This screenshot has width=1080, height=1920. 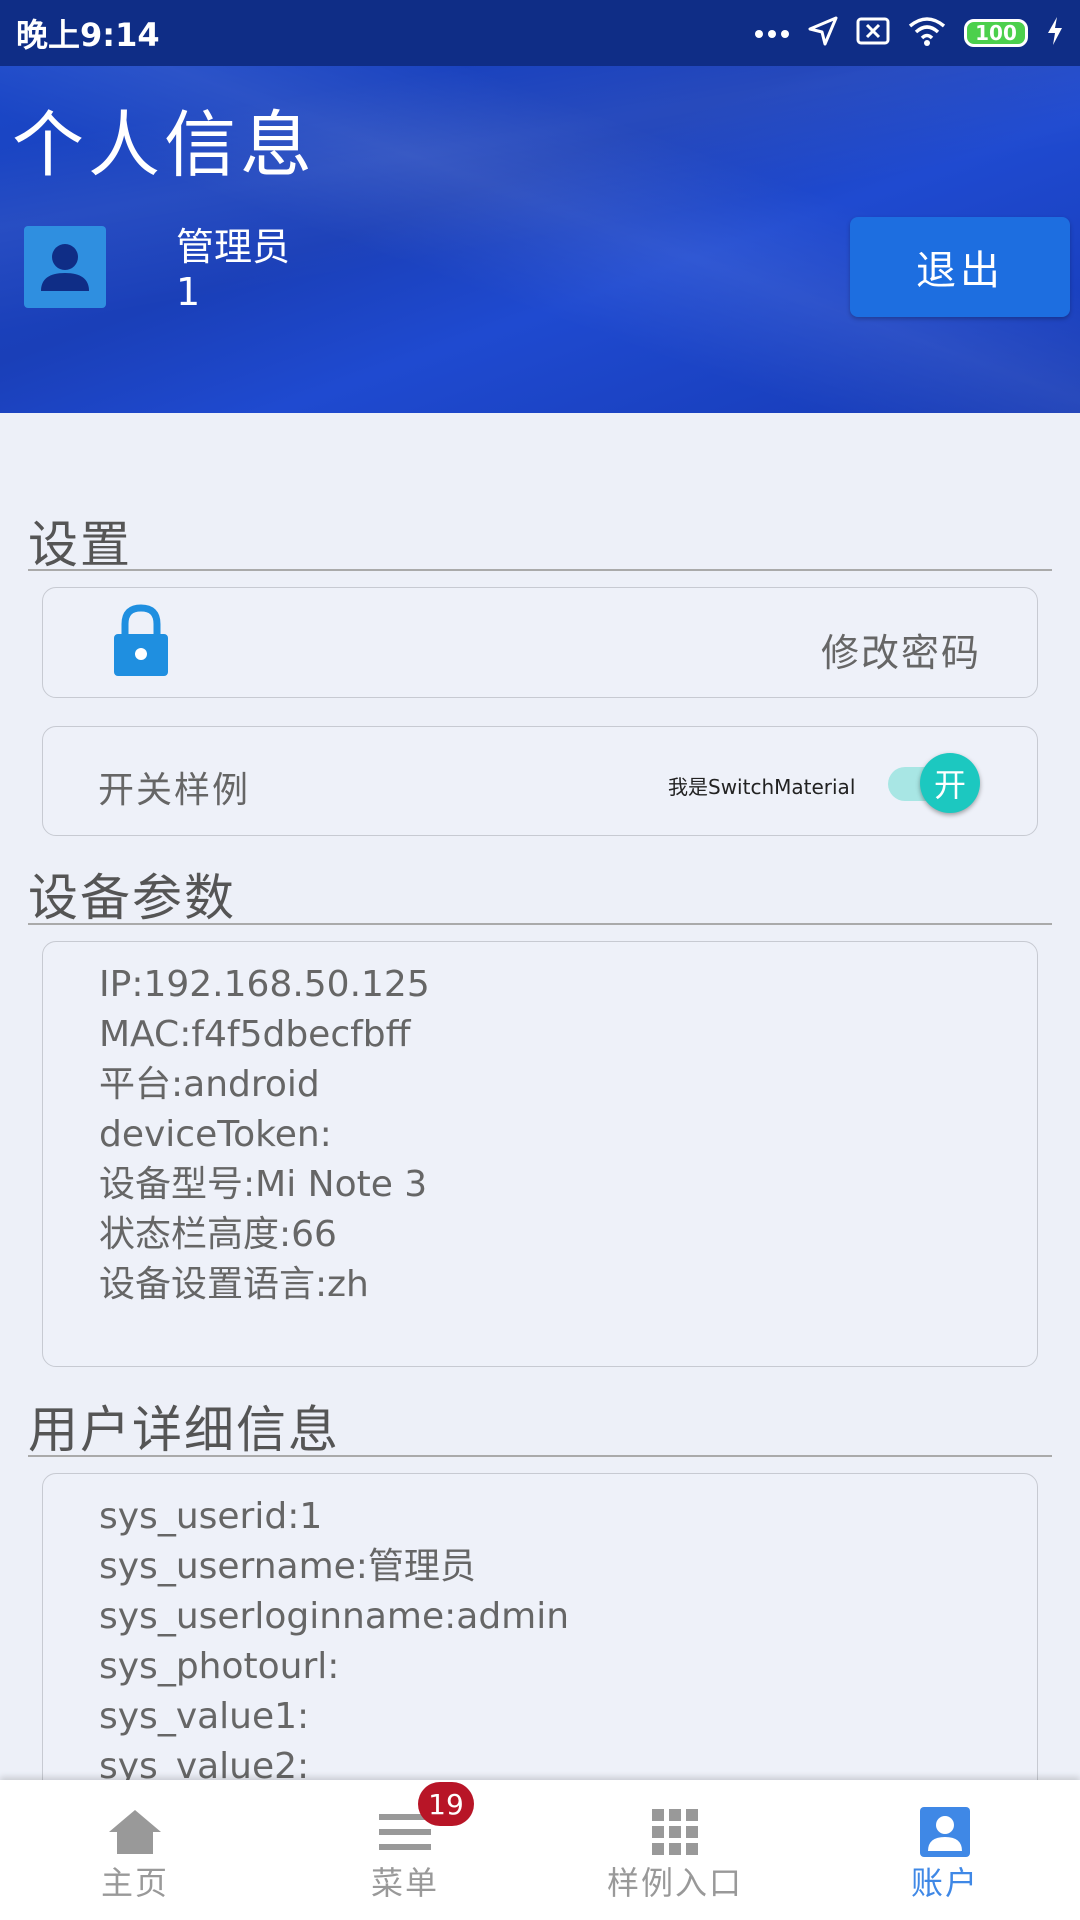 What do you see at coordinates (873, 33) in the screenshot?
I see `sim-off-icon` at bounding box center [873, 33].